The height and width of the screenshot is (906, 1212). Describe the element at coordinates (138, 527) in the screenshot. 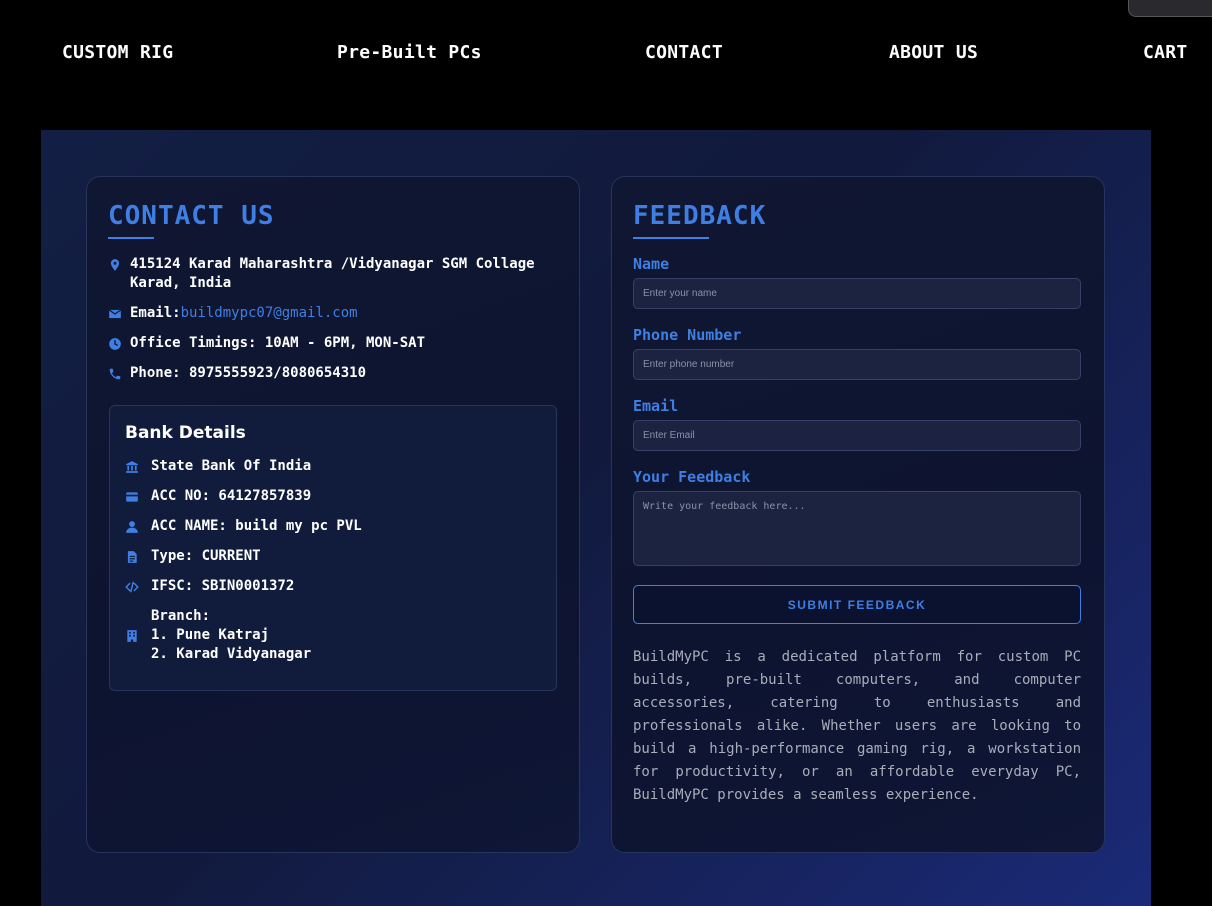

I see `user-icon` at that location.